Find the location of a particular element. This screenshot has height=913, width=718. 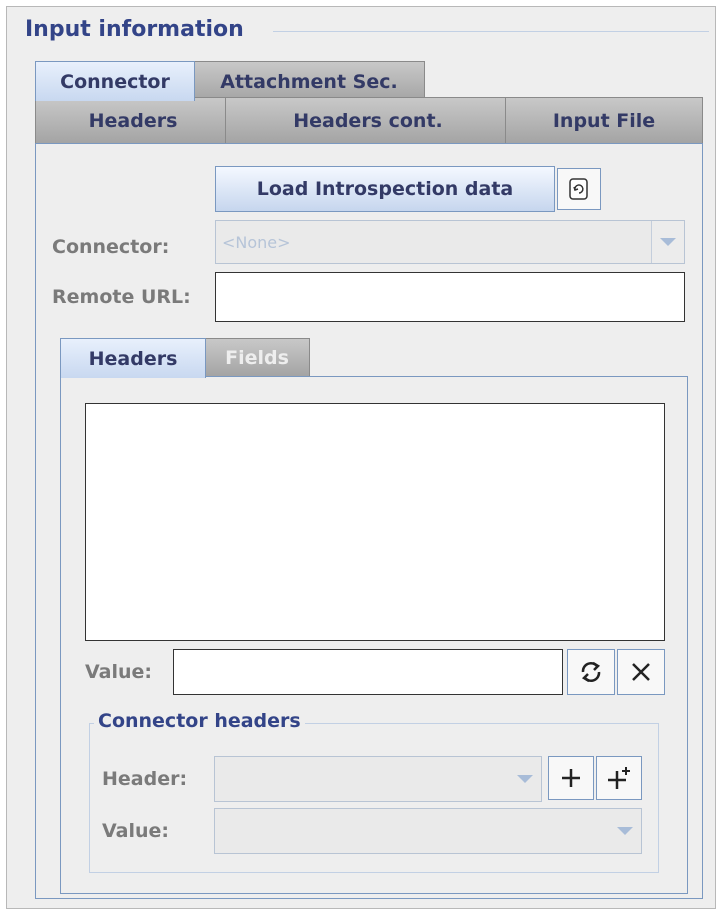

add-all-headers-button is located at coordinates (619, 778).